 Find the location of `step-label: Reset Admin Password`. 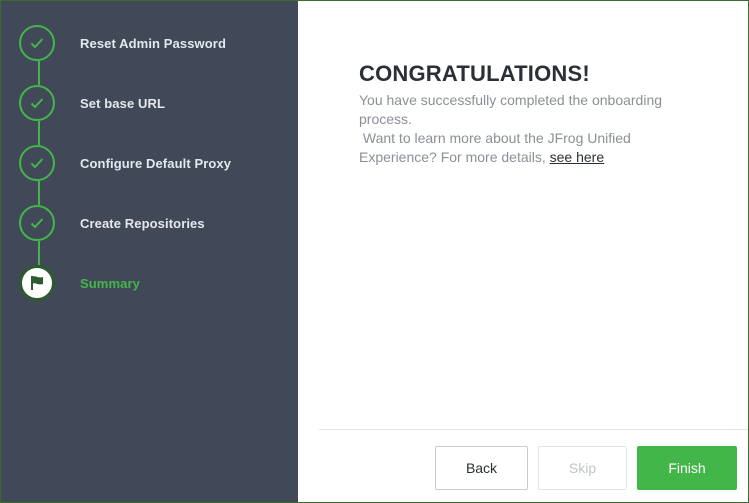

step-label: Reset Admin Password is located at coordinates (153, 43).